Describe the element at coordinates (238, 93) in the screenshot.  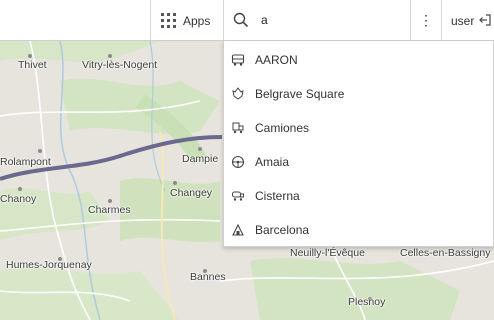
I see `park-icon` at that location.